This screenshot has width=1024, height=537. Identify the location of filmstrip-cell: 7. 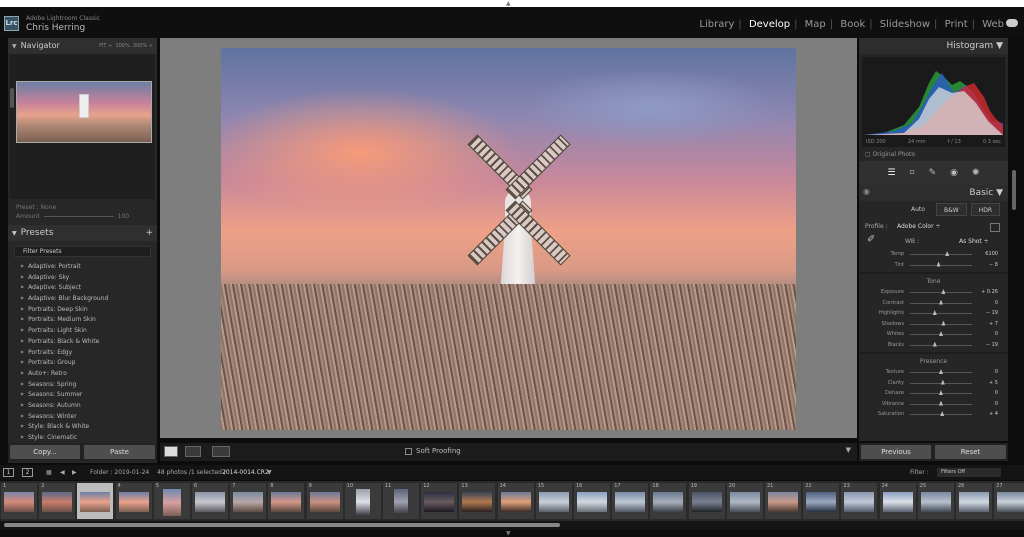
(248, 501).